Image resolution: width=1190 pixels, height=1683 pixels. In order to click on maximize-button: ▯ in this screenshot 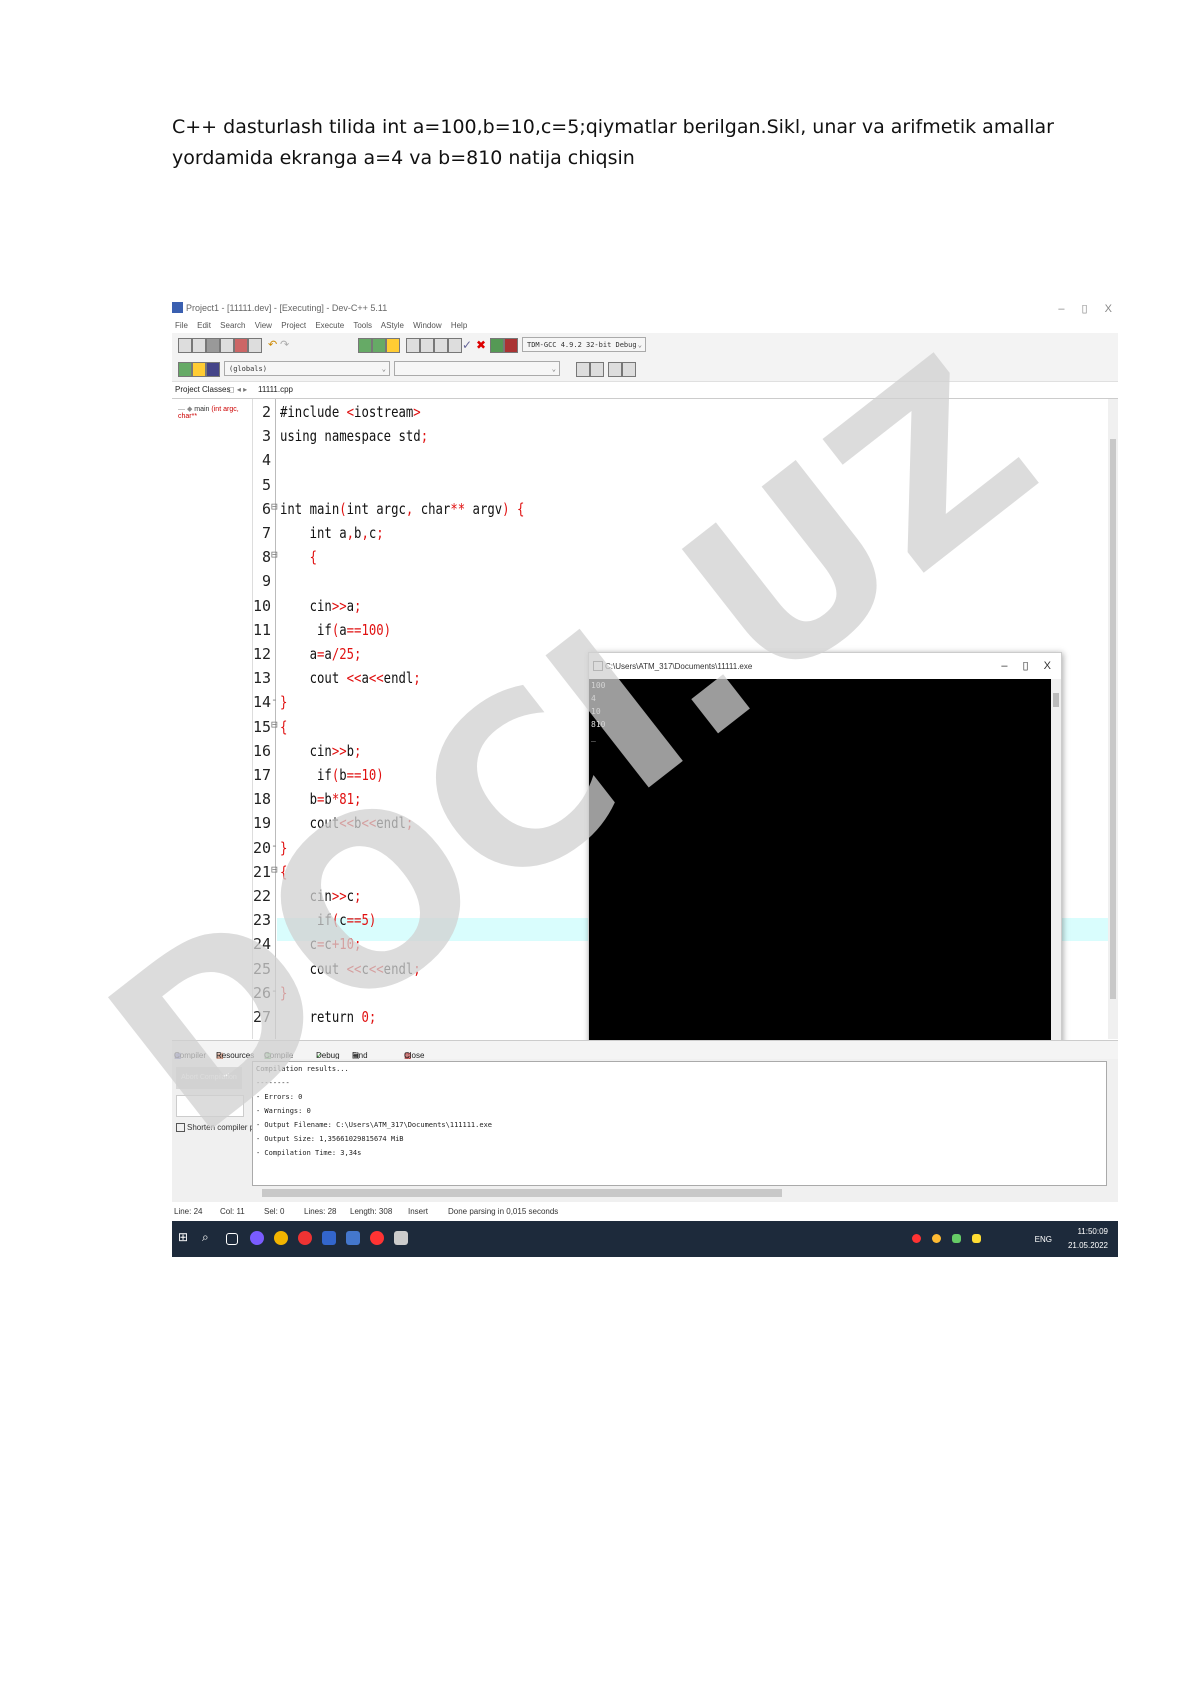, I will do `click(1085, 309)`.